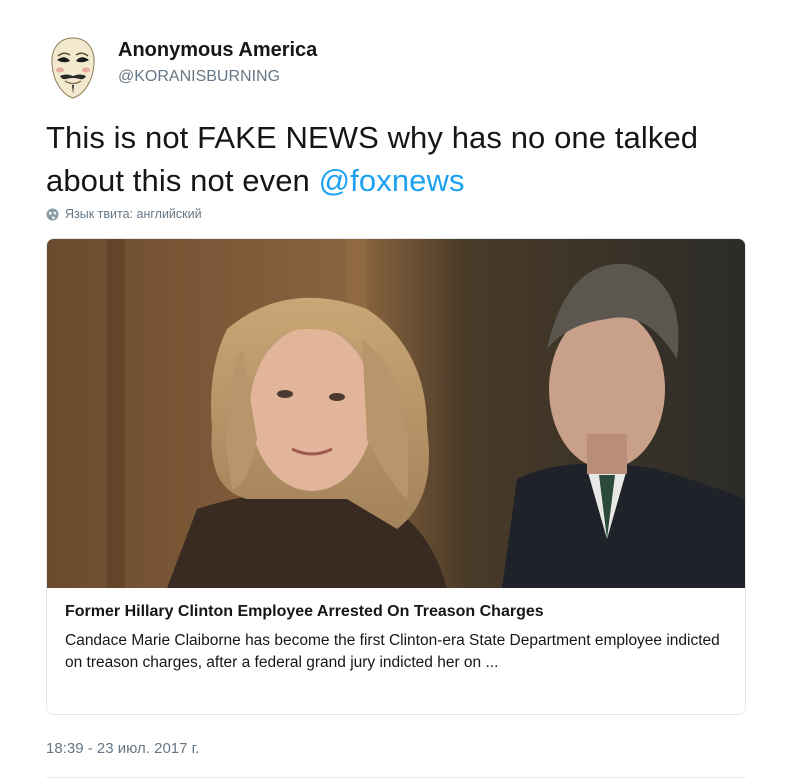 The width and height of the screenshot is (794, 779). What do you see at coordinates (133, 214) in the screenshot?
I see `tweet-language-label: Язык твита: английский` at bounding box center [133, 214].